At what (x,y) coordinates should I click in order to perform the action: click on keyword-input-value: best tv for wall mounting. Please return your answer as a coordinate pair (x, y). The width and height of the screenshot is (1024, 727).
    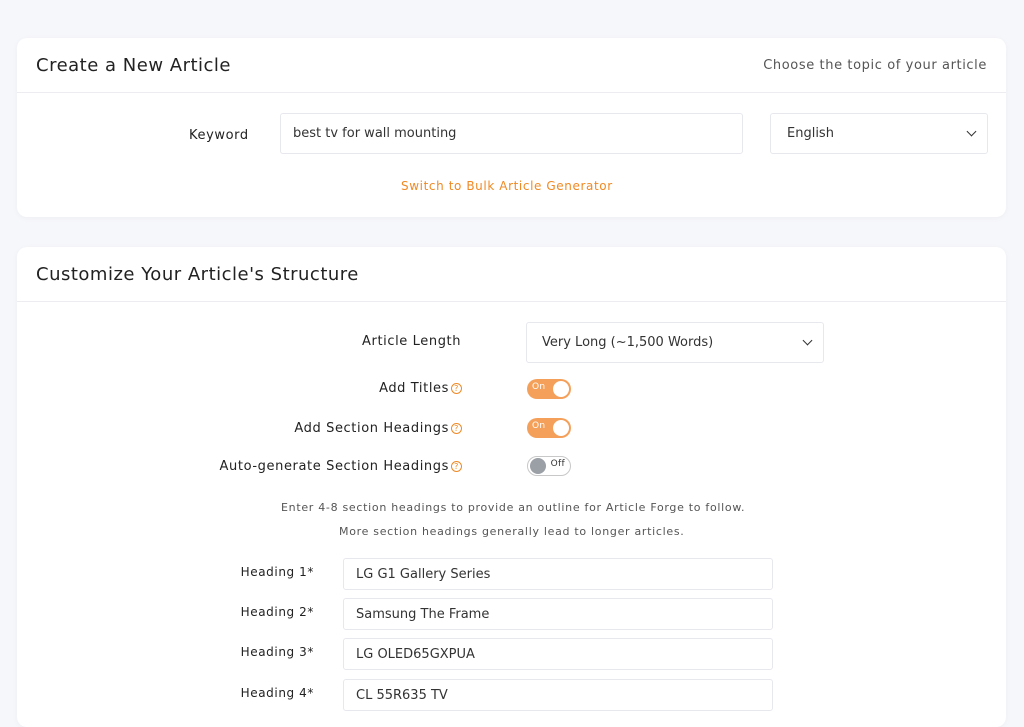
    Looking at the image, I should click on (375, 133).